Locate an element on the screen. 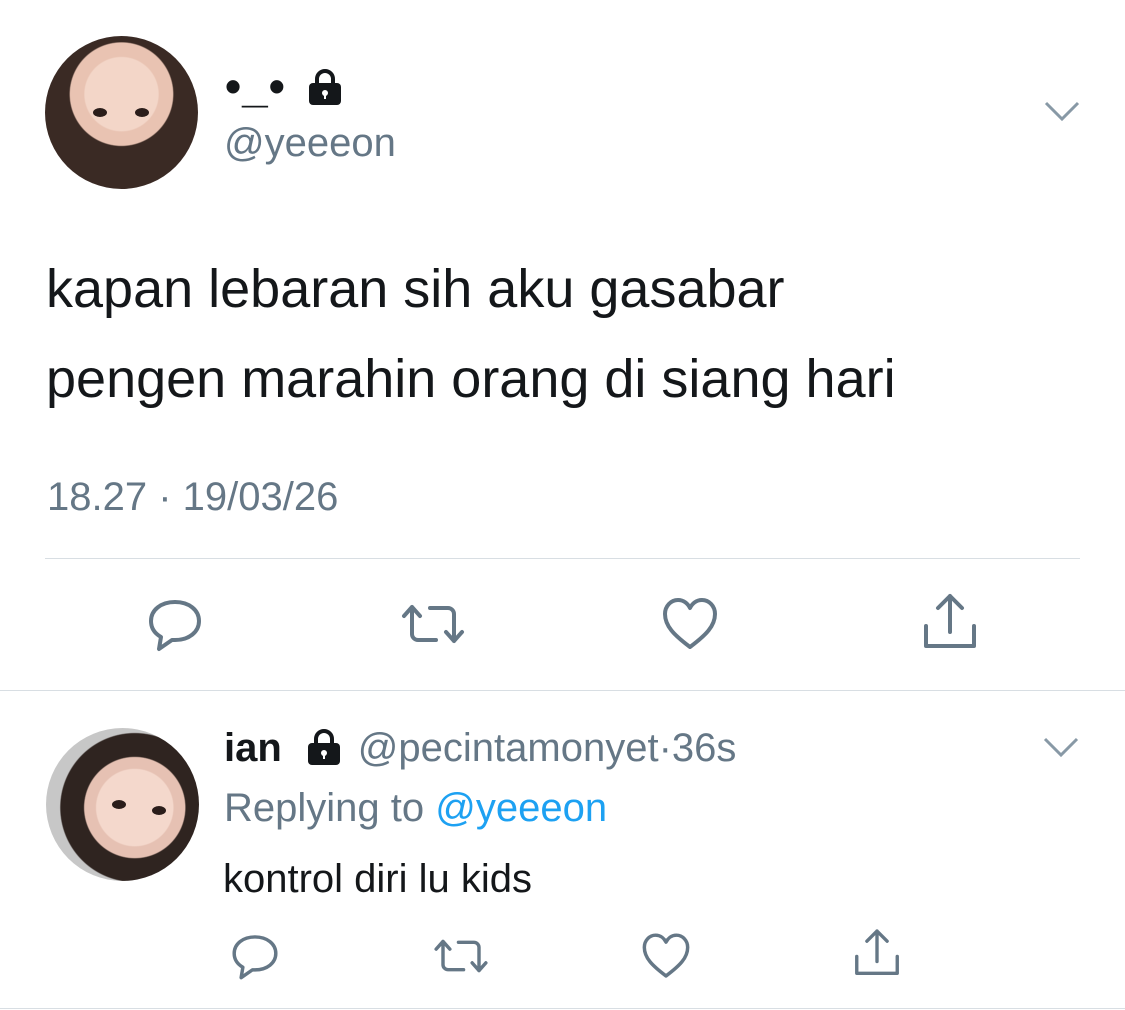 The height and width of the screenshot is (1010, 1125). display-name: •_• is located at coordinates (255, 86).